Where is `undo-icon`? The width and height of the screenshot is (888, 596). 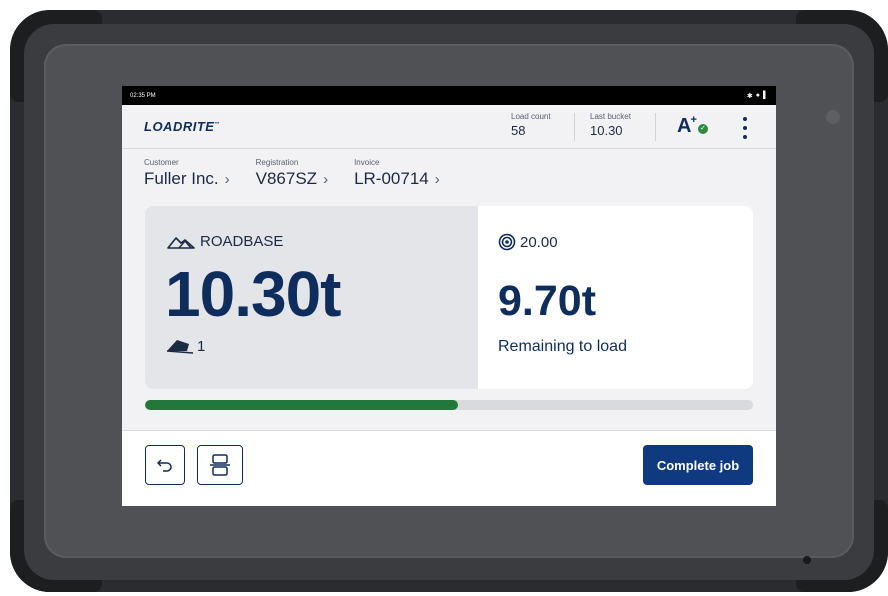 undo-icon is located at coordinates (164, 465).